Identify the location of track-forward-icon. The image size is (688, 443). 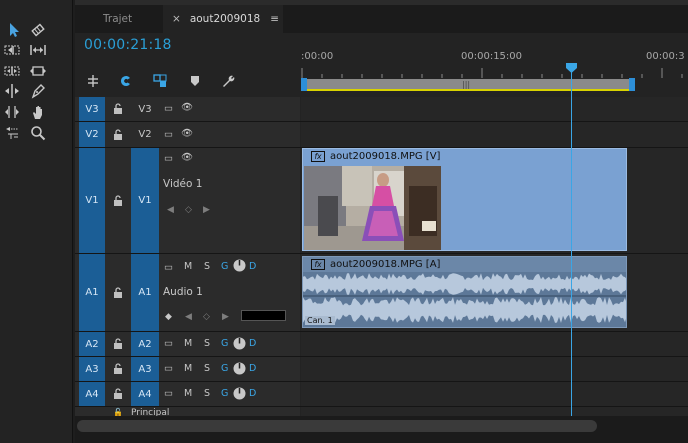
(12, 133).